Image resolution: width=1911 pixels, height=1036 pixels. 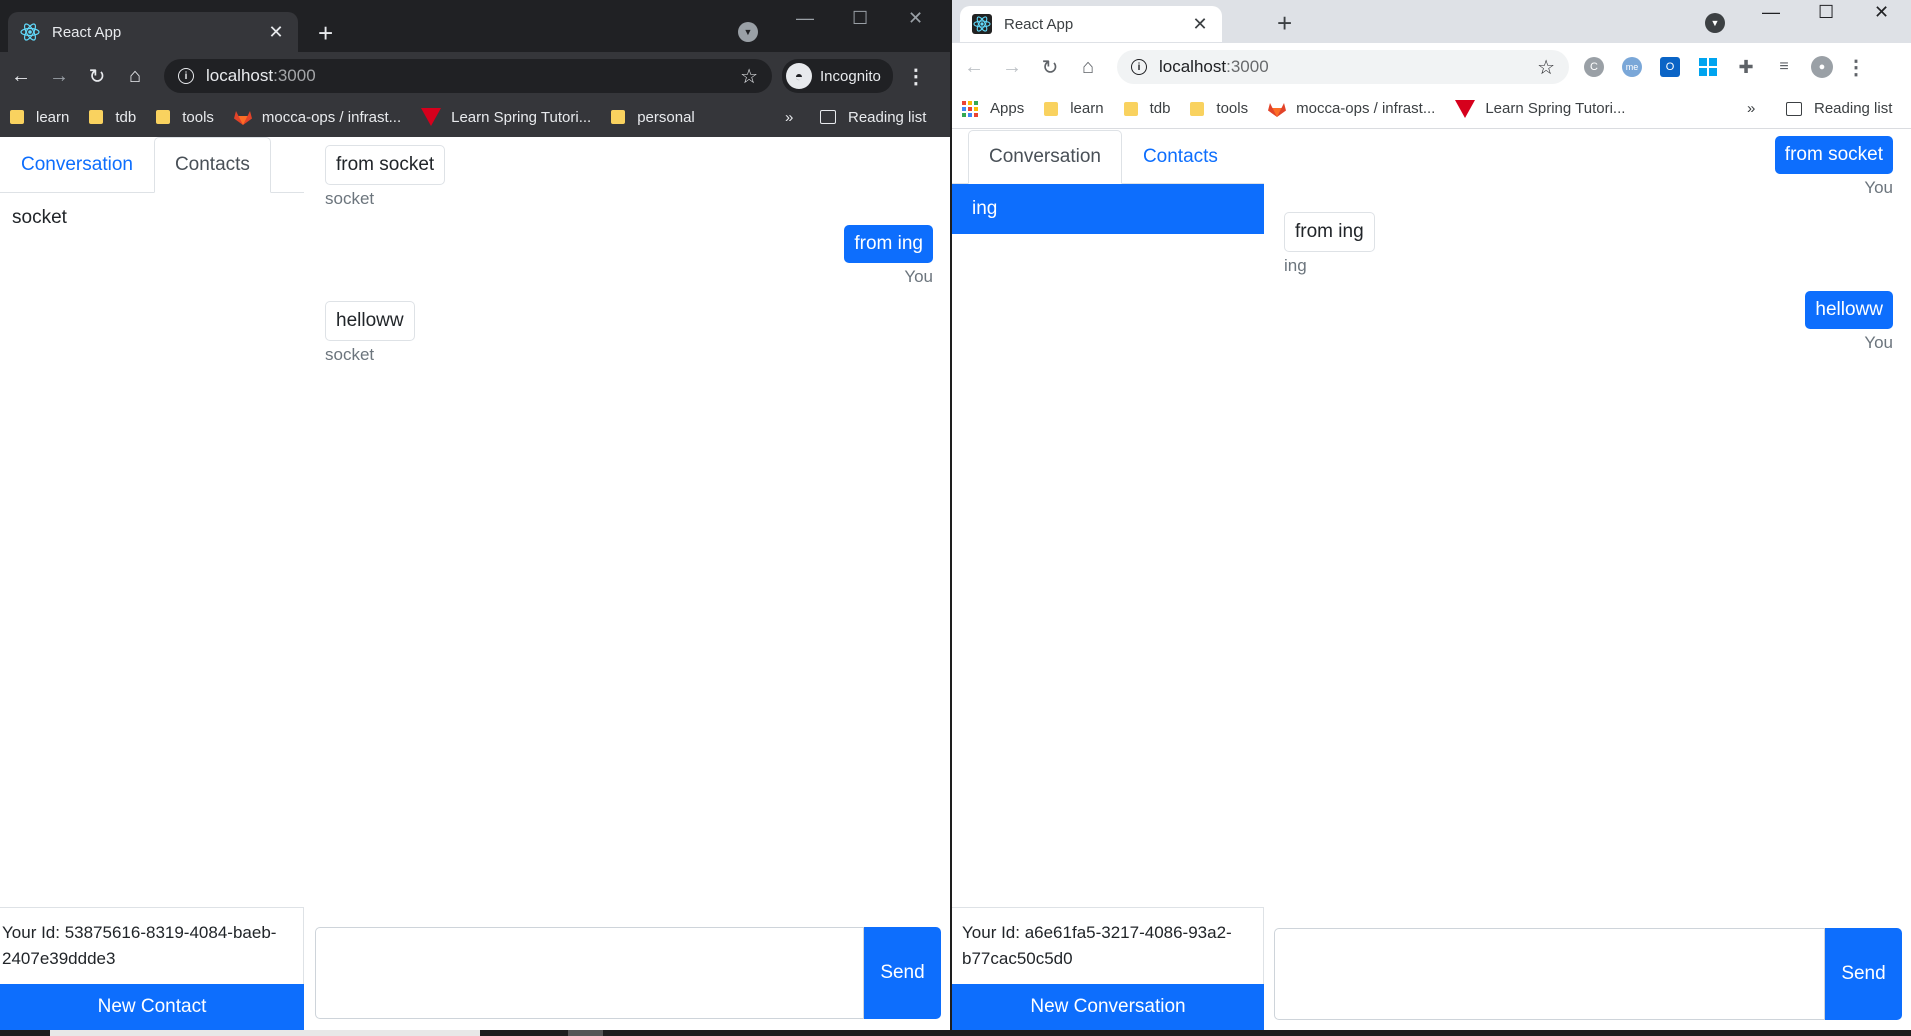 I want to click on new-conversation-button: New Conversation, so click(x=1108, y=1007).